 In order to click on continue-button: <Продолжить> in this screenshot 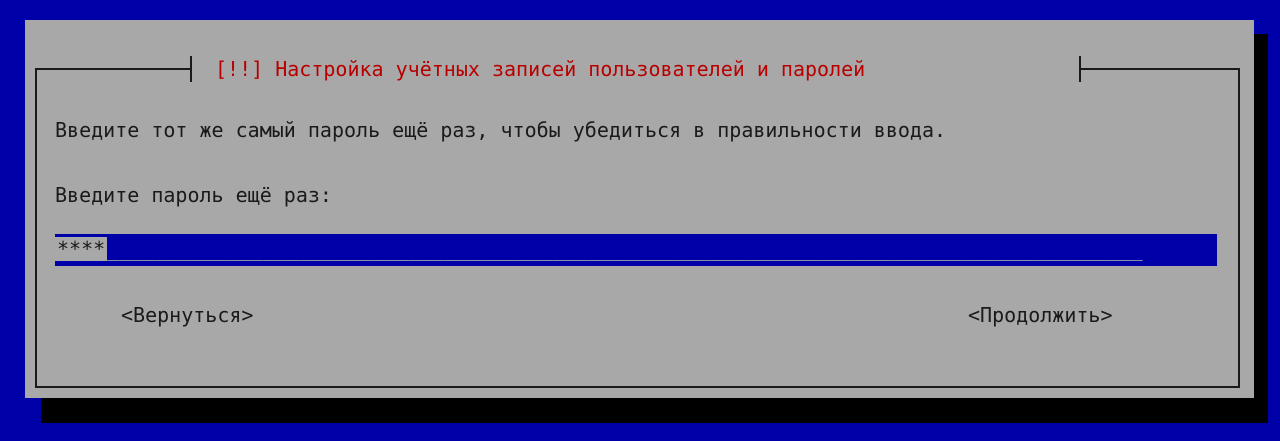, I will do `click(1040, 315)`.